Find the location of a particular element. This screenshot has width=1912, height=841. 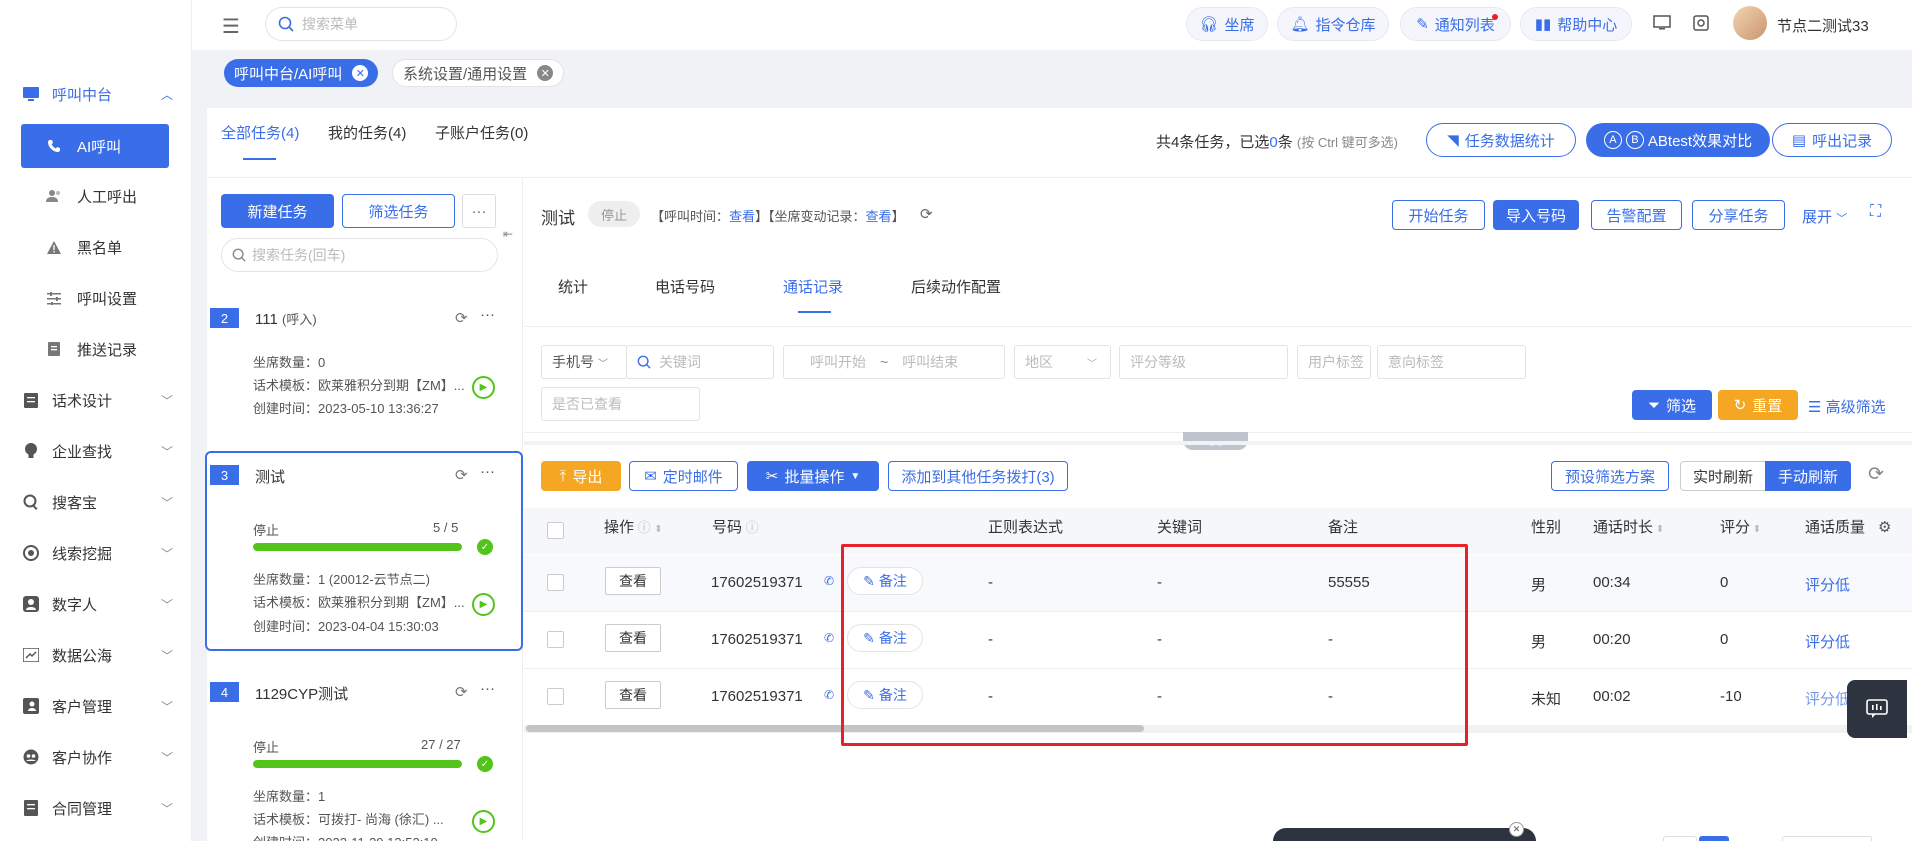

view-call-time-link: 查看 is located at coordinates (742, 216).